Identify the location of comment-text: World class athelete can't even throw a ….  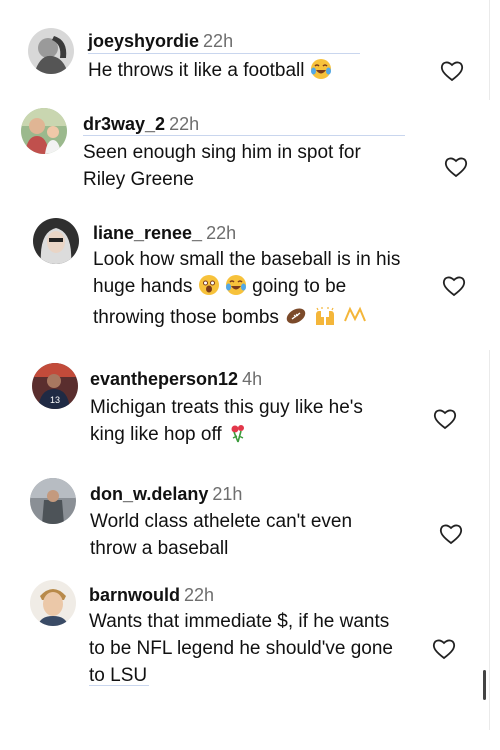
(221, 535).